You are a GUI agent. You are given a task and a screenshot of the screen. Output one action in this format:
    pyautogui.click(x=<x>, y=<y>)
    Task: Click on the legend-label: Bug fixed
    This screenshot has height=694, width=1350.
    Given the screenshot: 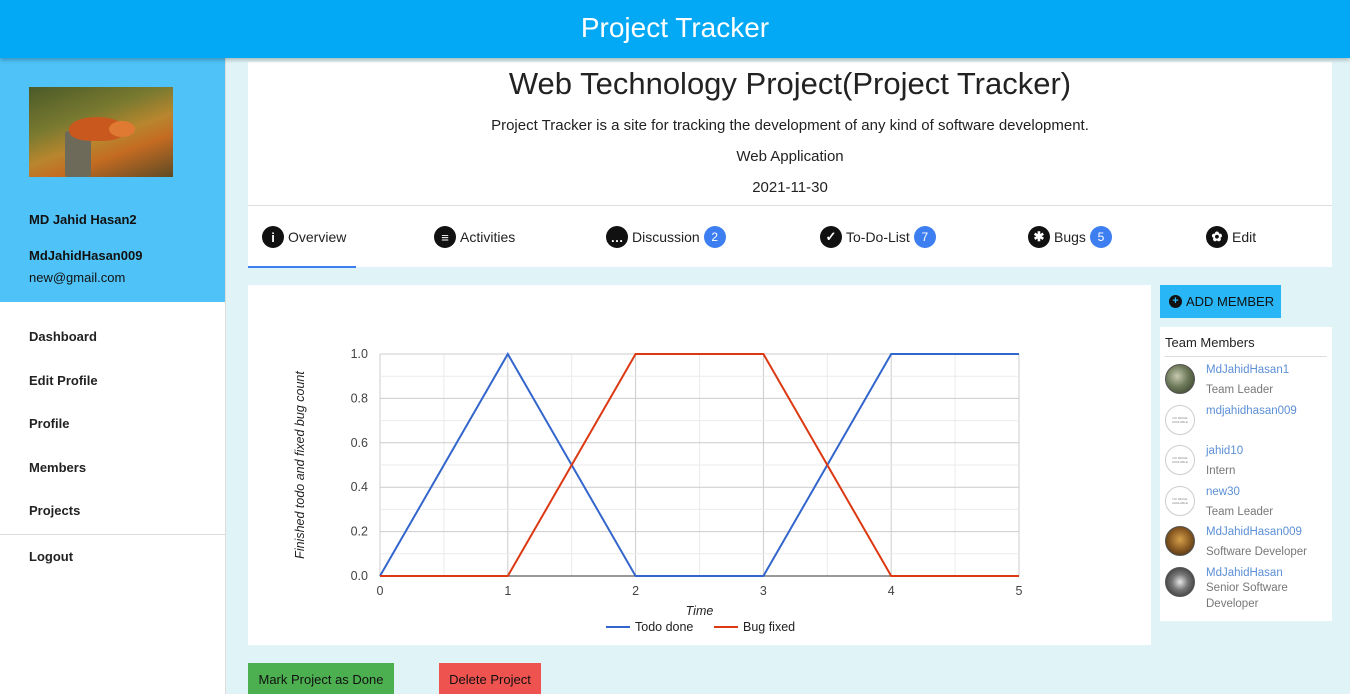 What is the action you would take?
    pyautogui.click(x=769, y=627)
    